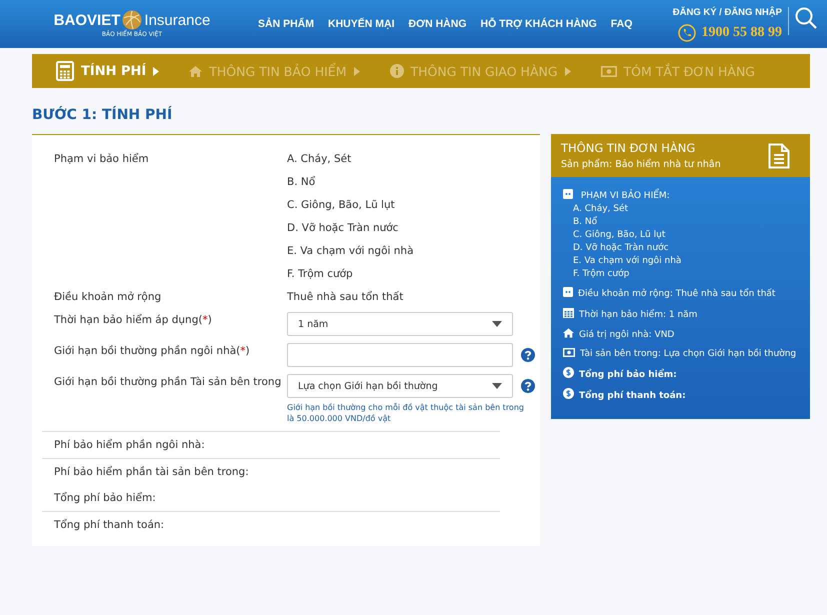 The width and height of the screenshot is (827, 615). I want to click on step-tab: TÍNH PHÍ, so click(108, 71).